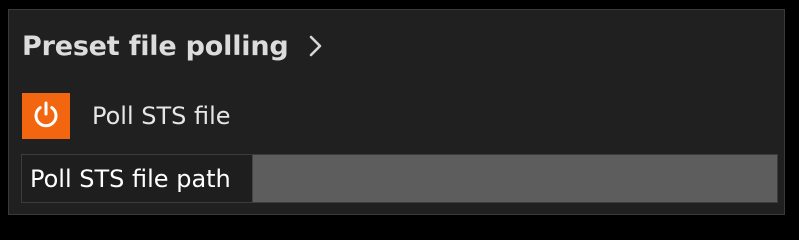 The image size is (799, 240). What do you see at coordinates (515, 178) in the screenshot?
I see `poll-sts-file-path-input` at bounding box center [515, 178].